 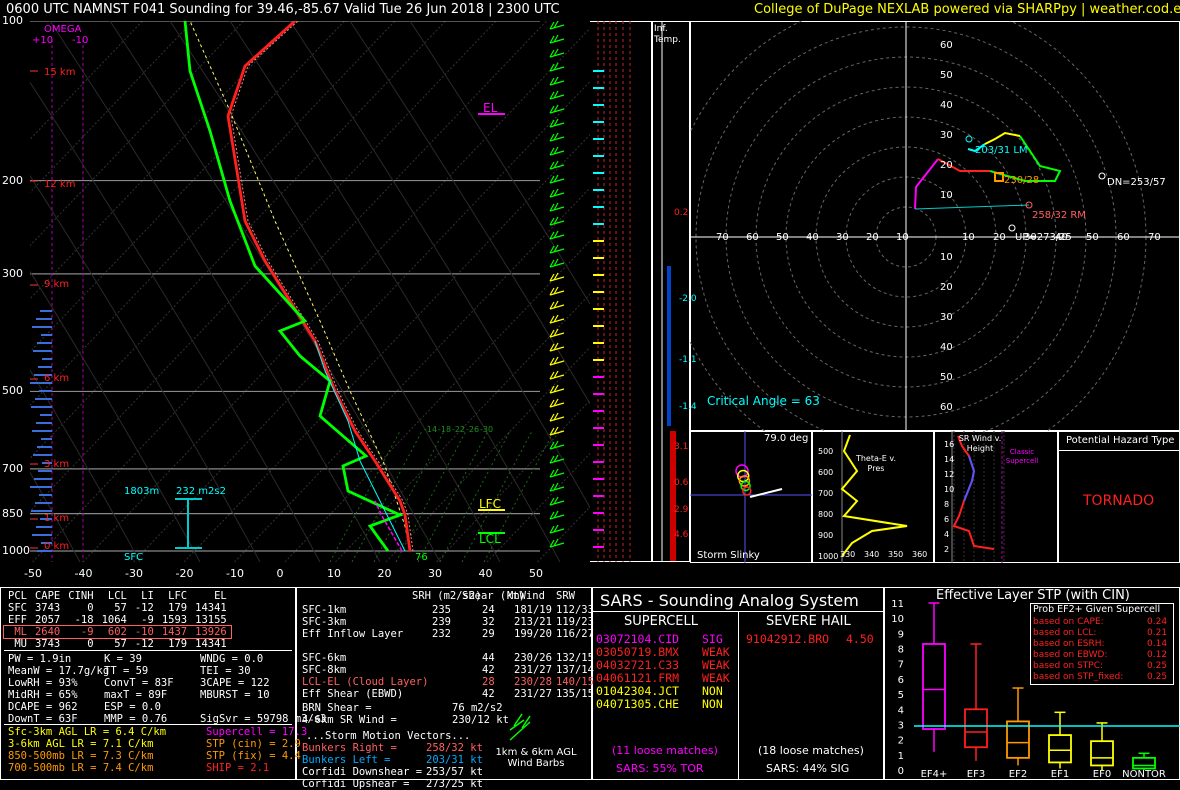 I want to click on sr-height-label: 2, so click(x=947, y=549).